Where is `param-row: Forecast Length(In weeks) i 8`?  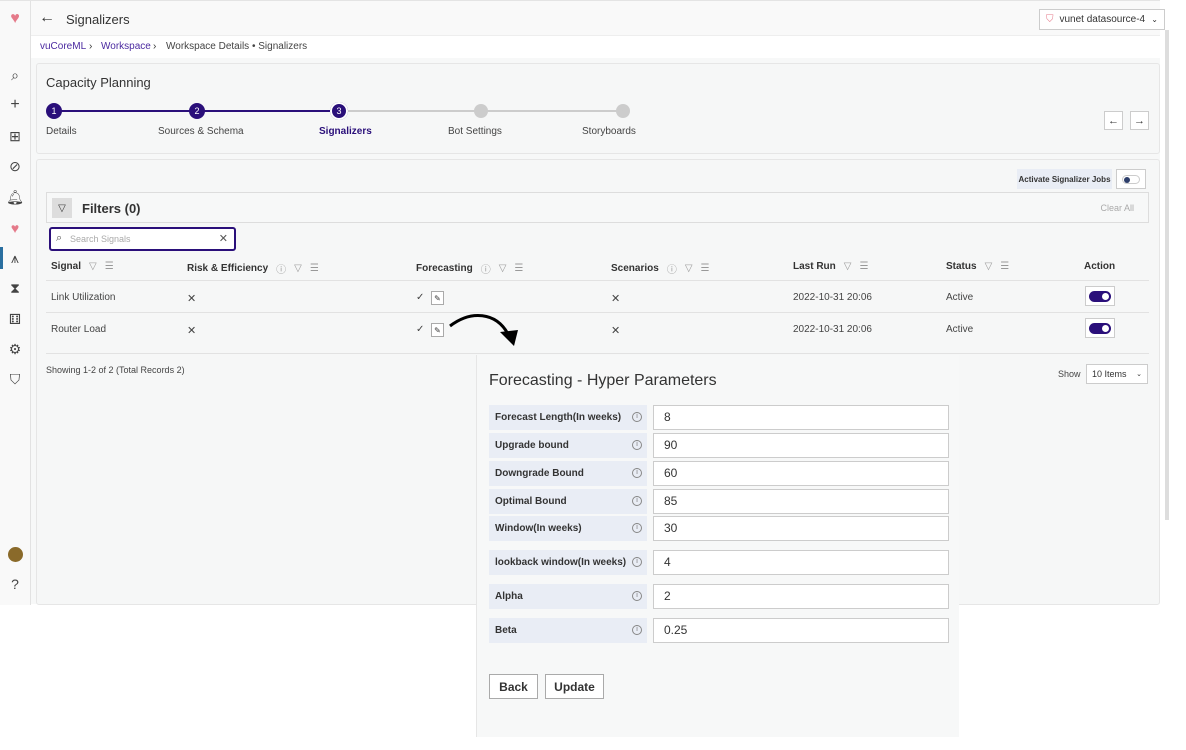
param-row: Forecast Length(In weeks) i 8 is located at coordinates (719, 417).